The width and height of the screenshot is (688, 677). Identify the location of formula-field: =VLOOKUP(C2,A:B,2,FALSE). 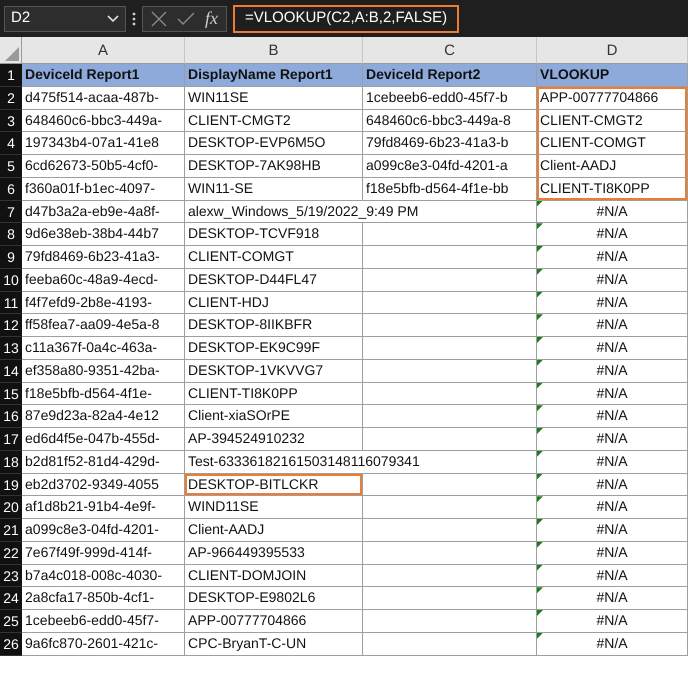
(346, 18).